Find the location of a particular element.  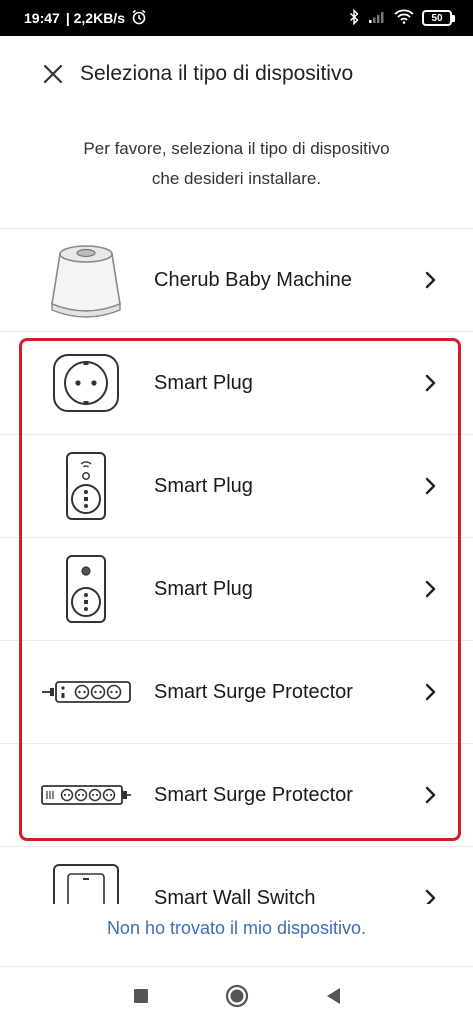

device-row-smart-wall-switch: Smart Wall Switch is located at coordinates (236, 875).